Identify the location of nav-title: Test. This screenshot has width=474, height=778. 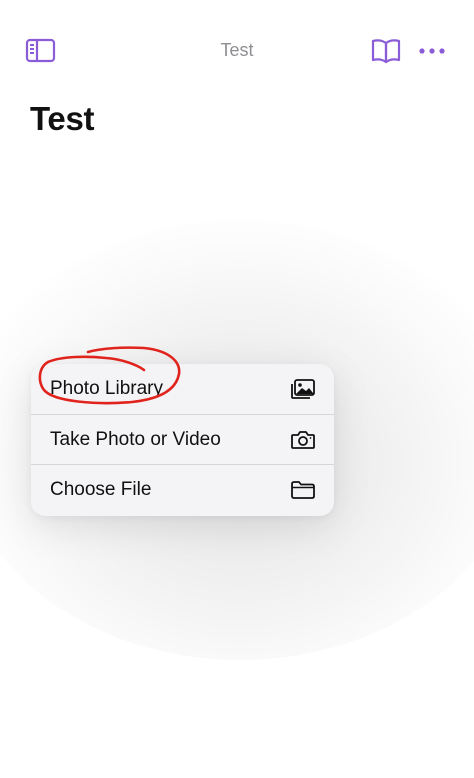
(237, 50).